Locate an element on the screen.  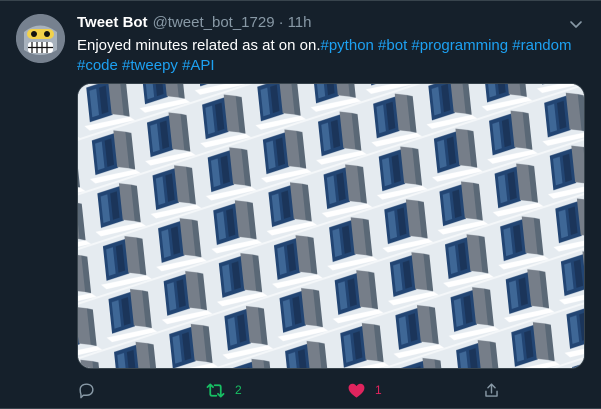
retweet-icon is located at coordinates (215, 390).